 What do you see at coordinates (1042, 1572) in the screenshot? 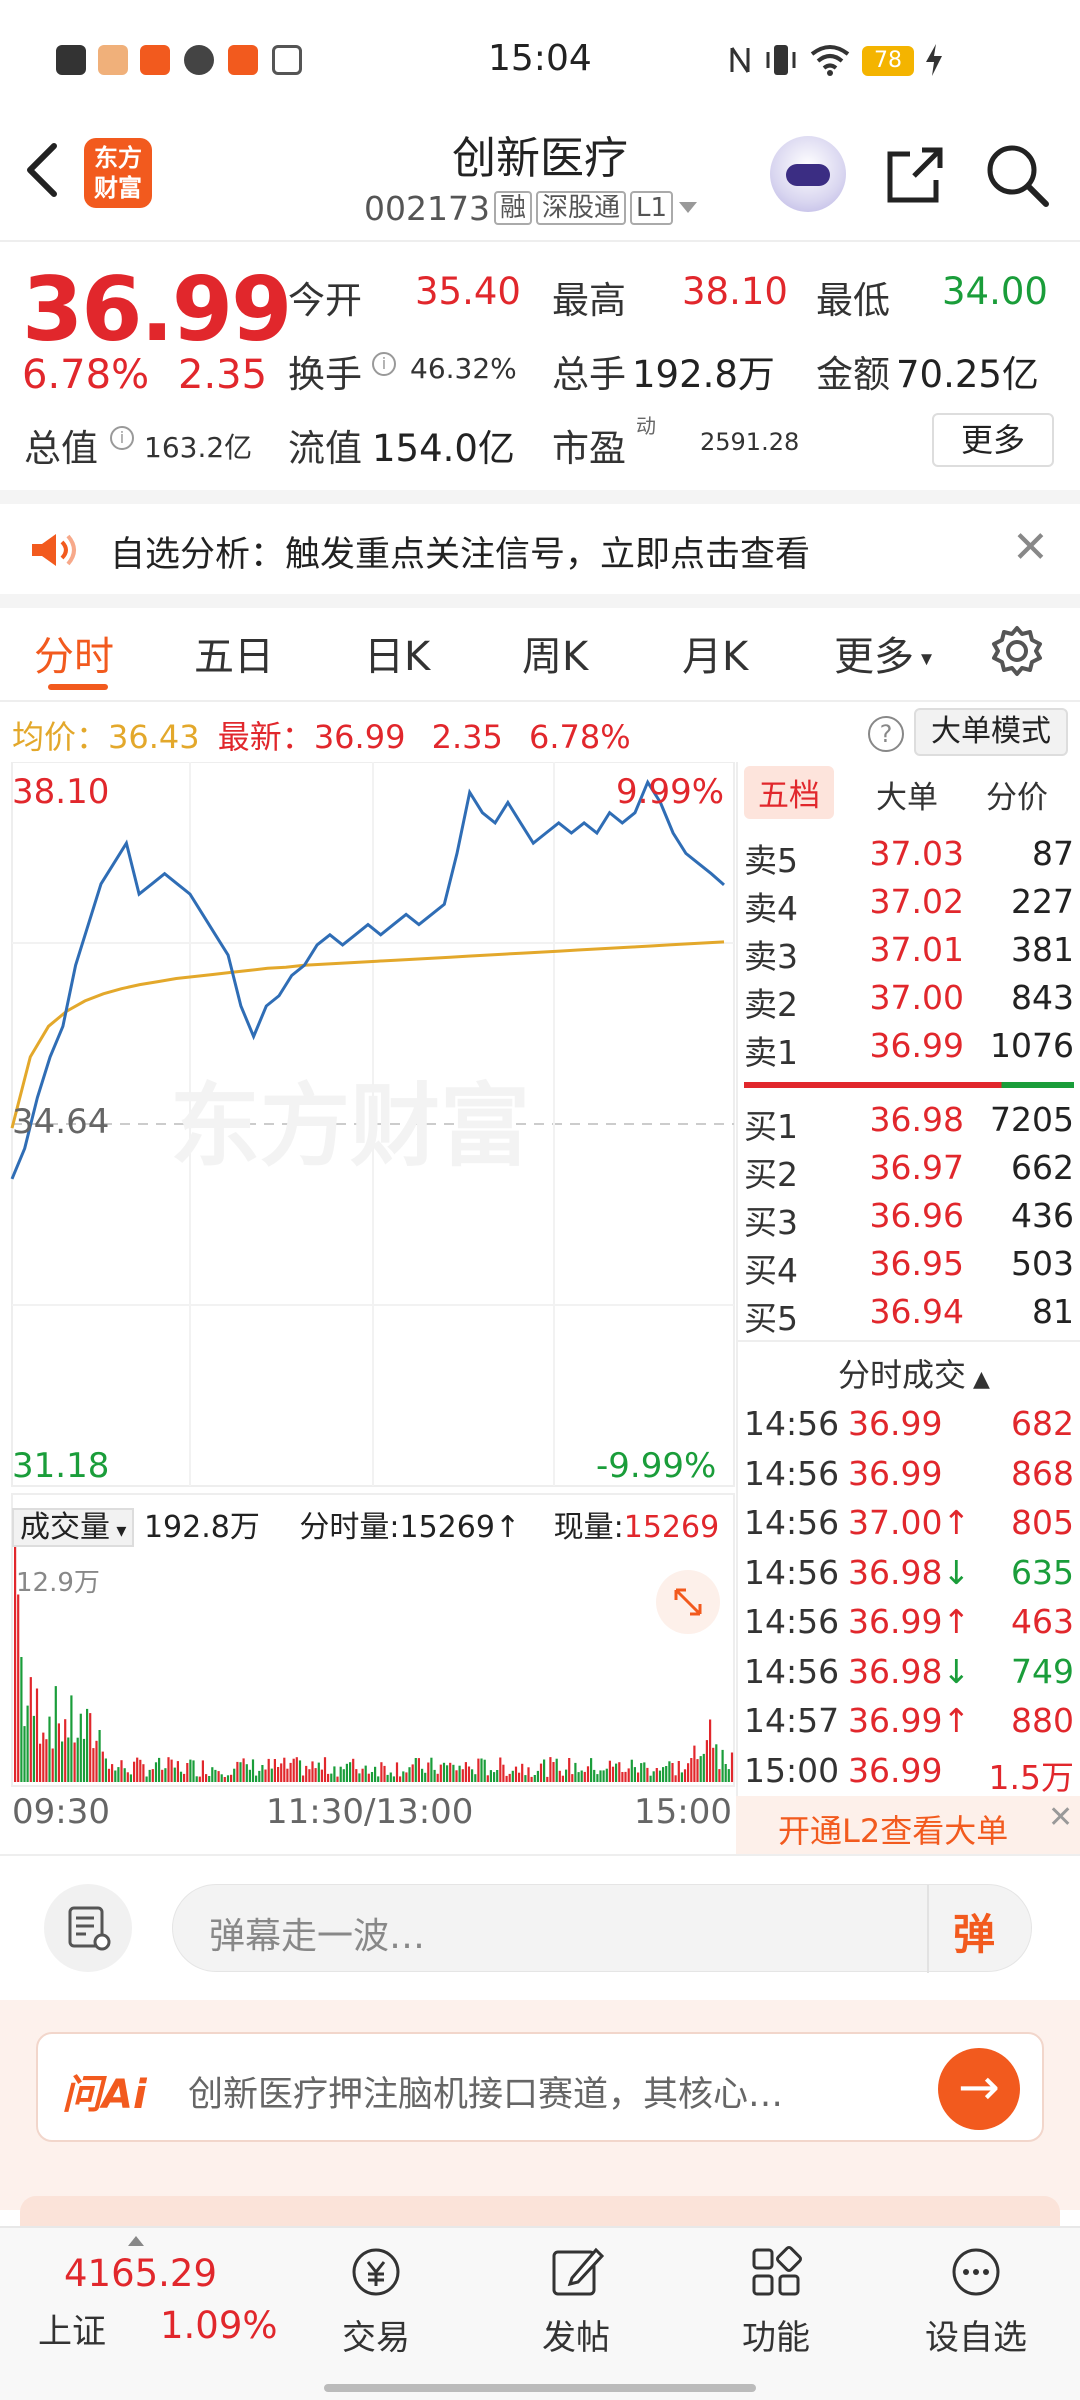
I see `tick-volume: 635` at bounding box center [1042, 1572].